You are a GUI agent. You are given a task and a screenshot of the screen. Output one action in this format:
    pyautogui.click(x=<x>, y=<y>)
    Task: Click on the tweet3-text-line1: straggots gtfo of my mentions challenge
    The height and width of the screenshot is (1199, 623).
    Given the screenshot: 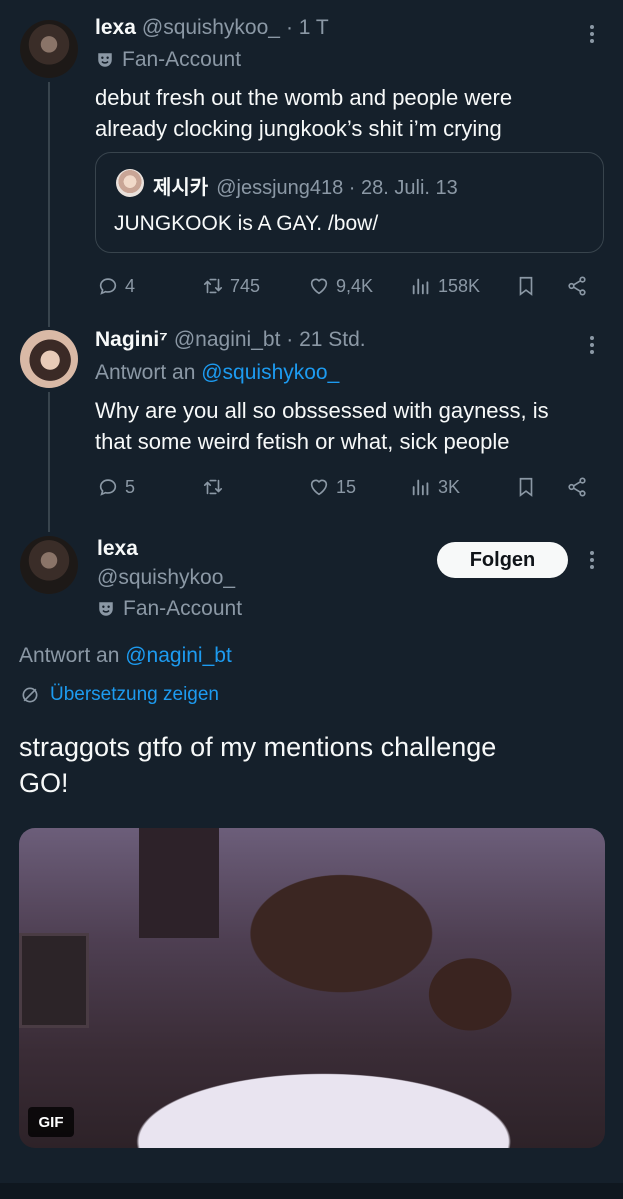 What is the action you would take?
    pyautogui.click(x=258, y=747)
    